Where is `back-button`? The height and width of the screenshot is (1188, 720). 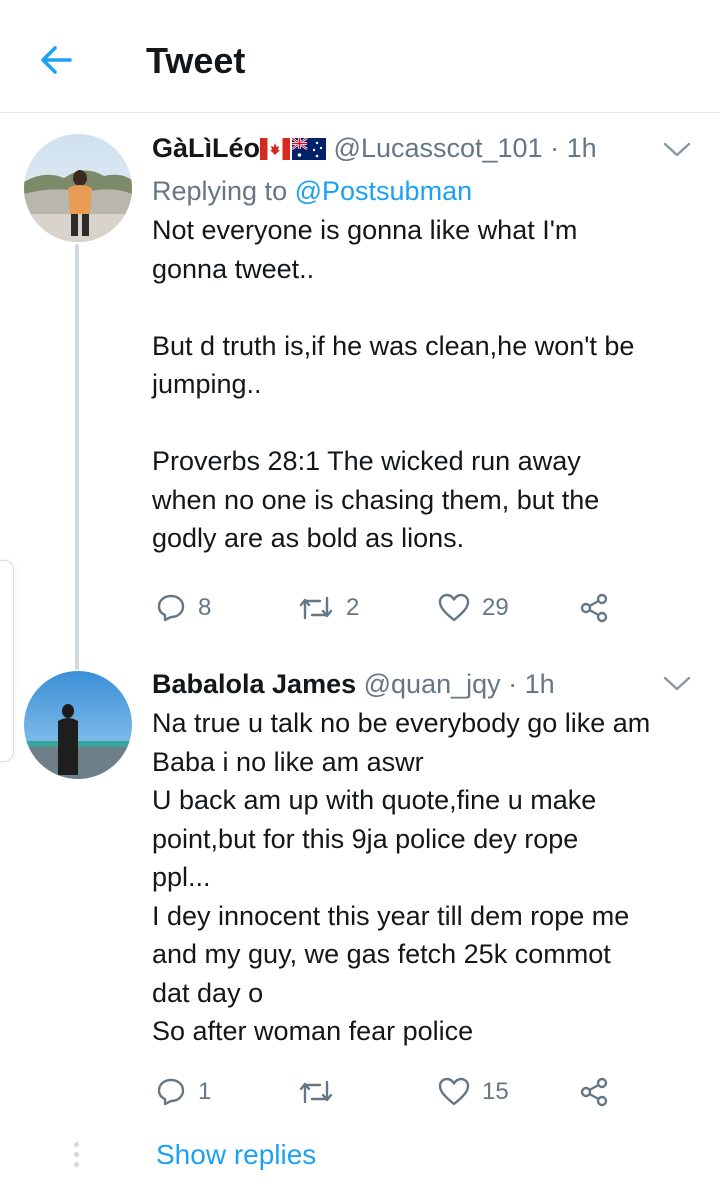
back-button is located at coordinates (56, 60).